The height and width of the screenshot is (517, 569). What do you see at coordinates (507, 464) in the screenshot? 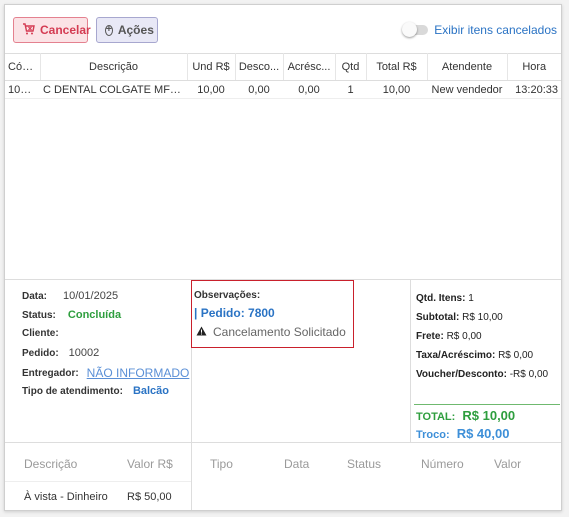
I see `column-header: Valor` at bounding box center [507, 464].